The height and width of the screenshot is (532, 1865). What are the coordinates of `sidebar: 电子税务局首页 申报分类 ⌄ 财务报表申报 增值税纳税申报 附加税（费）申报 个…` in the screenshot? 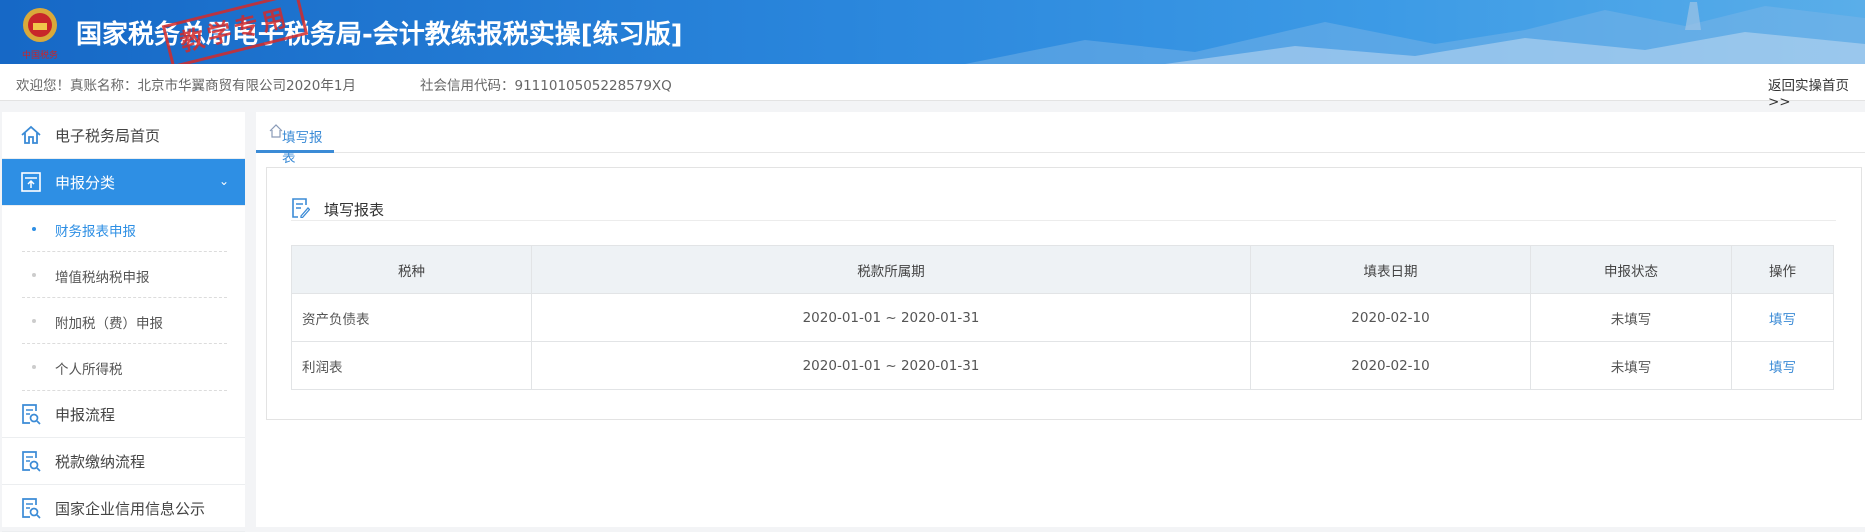 It's located at (123, 322).